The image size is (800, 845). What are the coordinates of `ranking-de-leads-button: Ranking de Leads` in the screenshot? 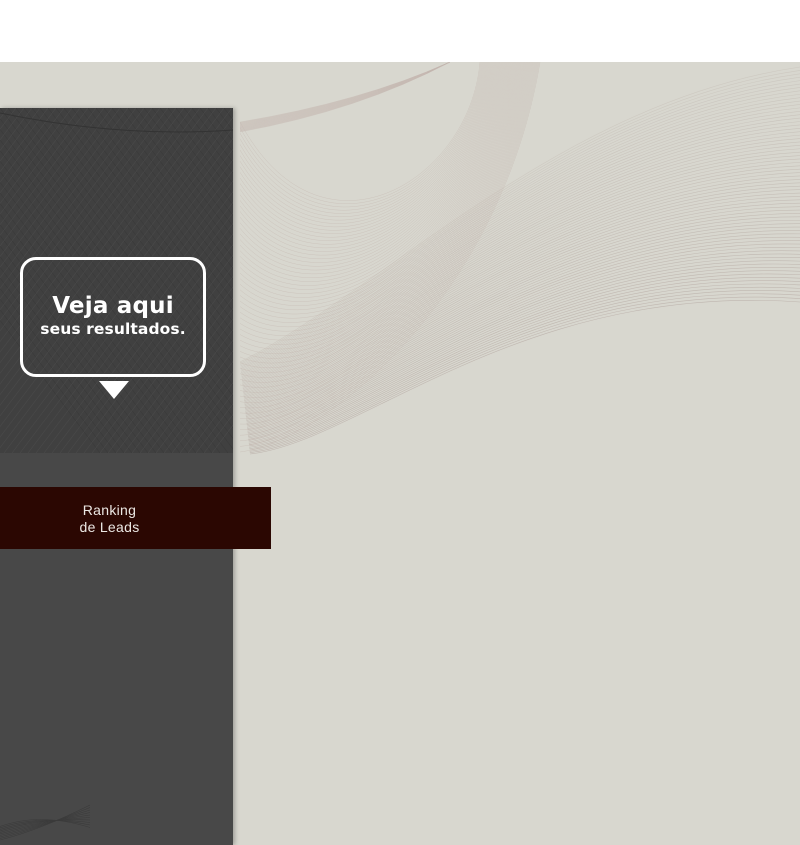 It's located at (135, 518).